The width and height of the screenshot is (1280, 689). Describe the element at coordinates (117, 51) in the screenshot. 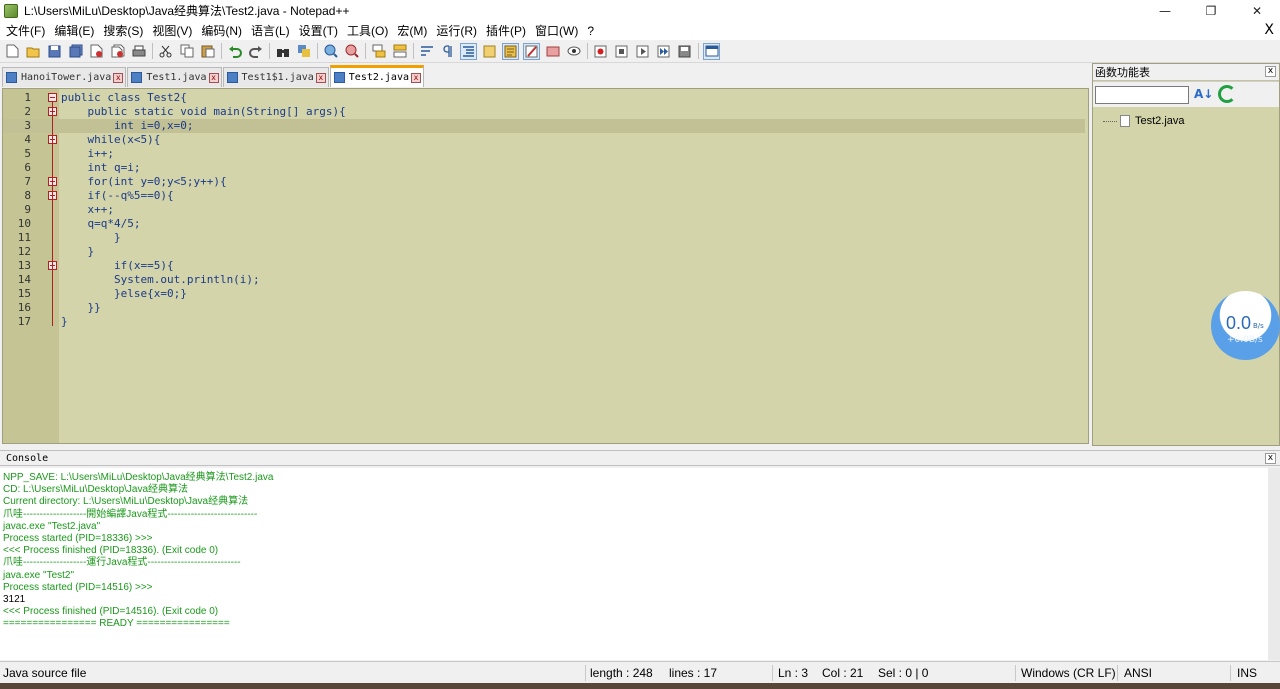

I see `close-all-icon` at that location.